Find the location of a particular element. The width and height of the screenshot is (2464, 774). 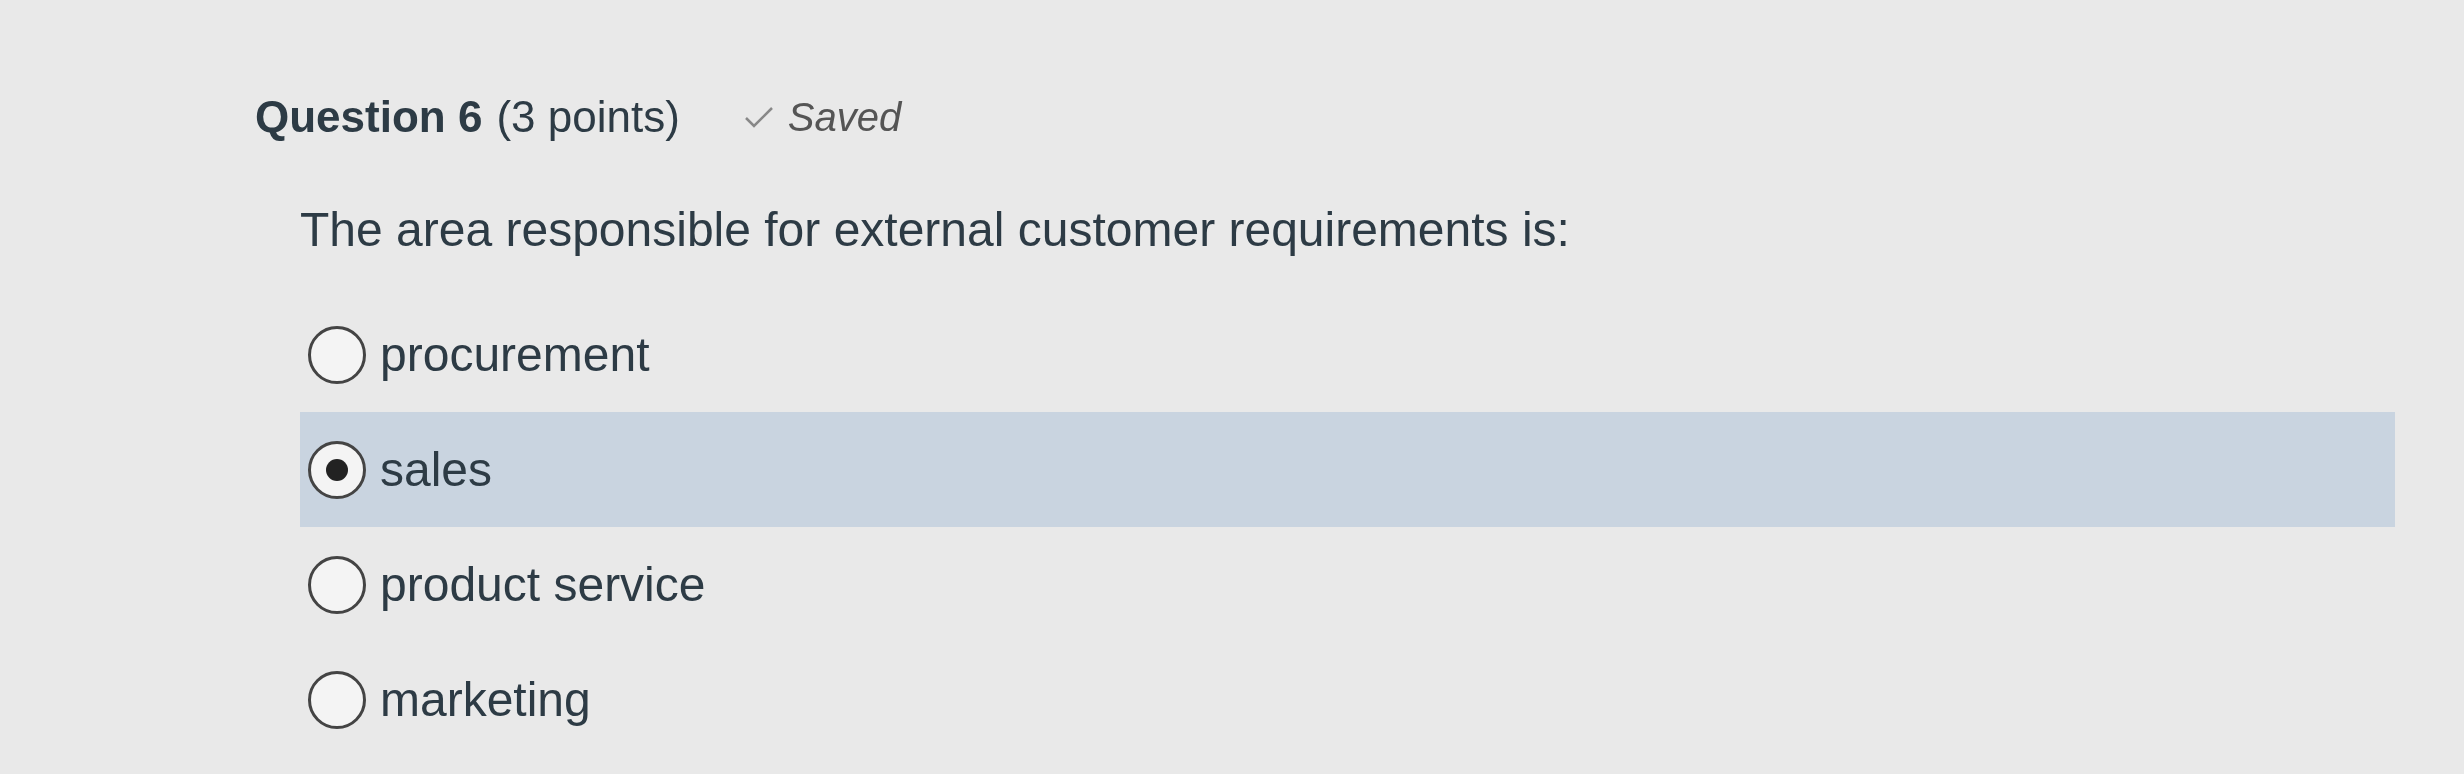

selected-option-row: sales is located at coordinates (1347, 469).